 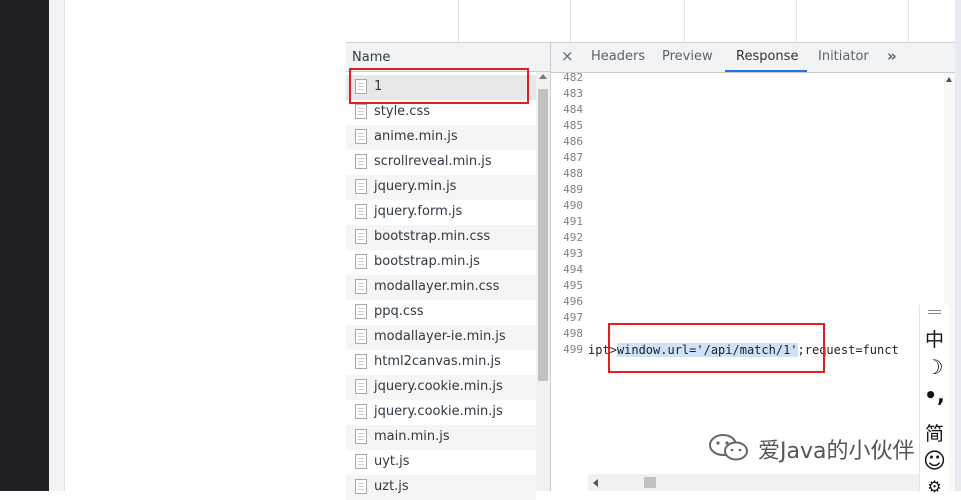 I want to click on ime-simplified-toggle: 简, so click(x=934, y=432).